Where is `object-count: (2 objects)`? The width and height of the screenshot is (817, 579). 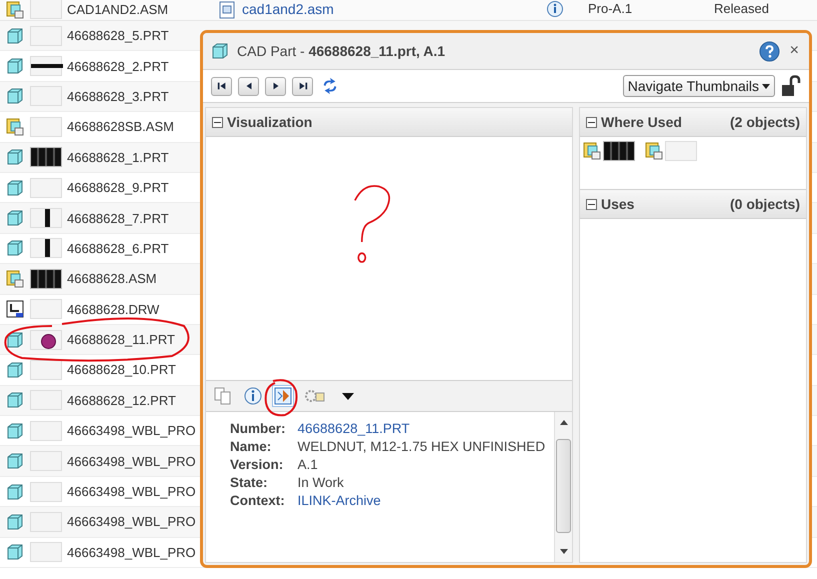 object-count: (2 objects) is located at coordinates (765, 122).